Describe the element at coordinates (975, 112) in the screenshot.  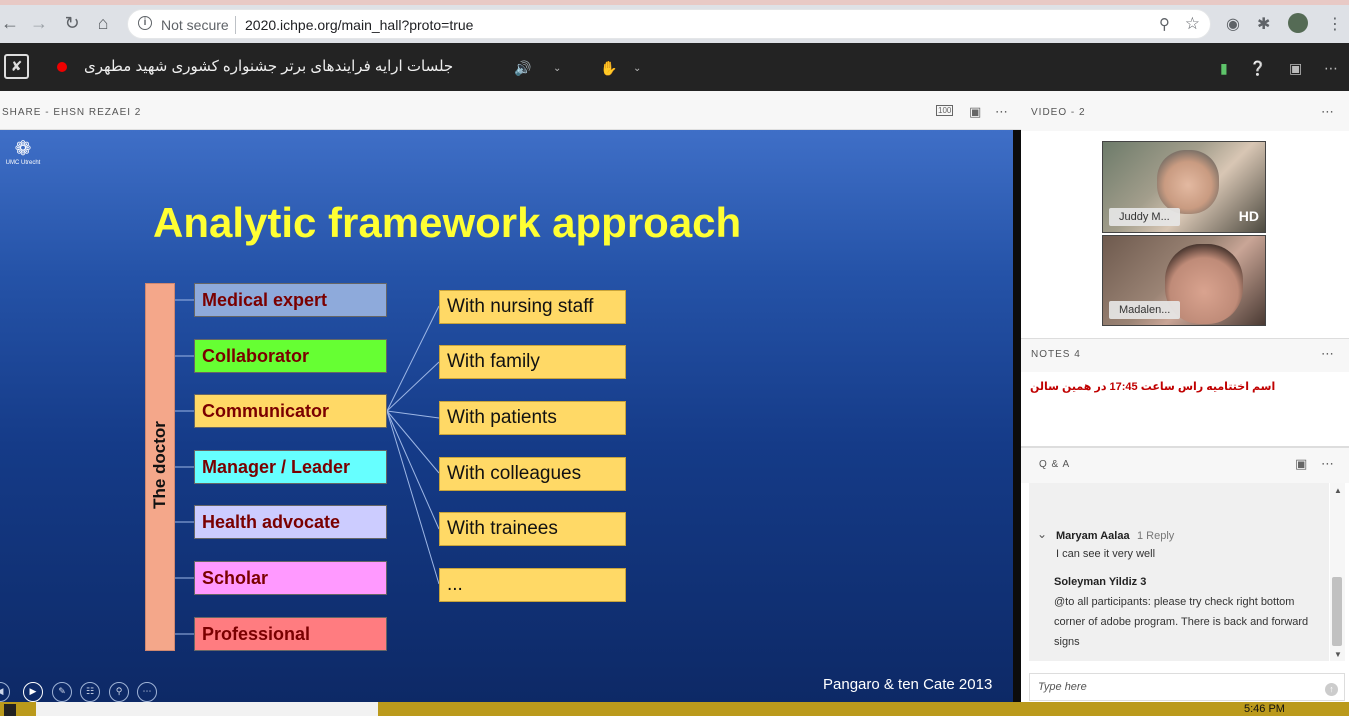
I see `fit-screen-icon: ▣` at that location.